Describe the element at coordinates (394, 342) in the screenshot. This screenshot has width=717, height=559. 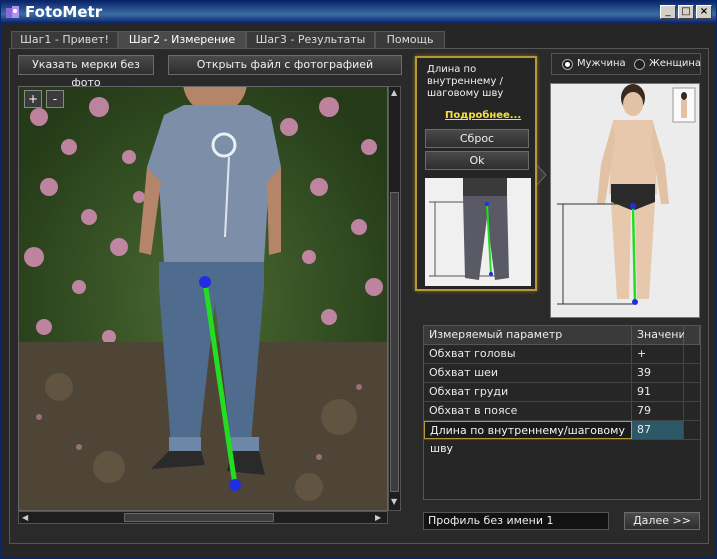
I see `vertical-scroll-thumb` at that location.